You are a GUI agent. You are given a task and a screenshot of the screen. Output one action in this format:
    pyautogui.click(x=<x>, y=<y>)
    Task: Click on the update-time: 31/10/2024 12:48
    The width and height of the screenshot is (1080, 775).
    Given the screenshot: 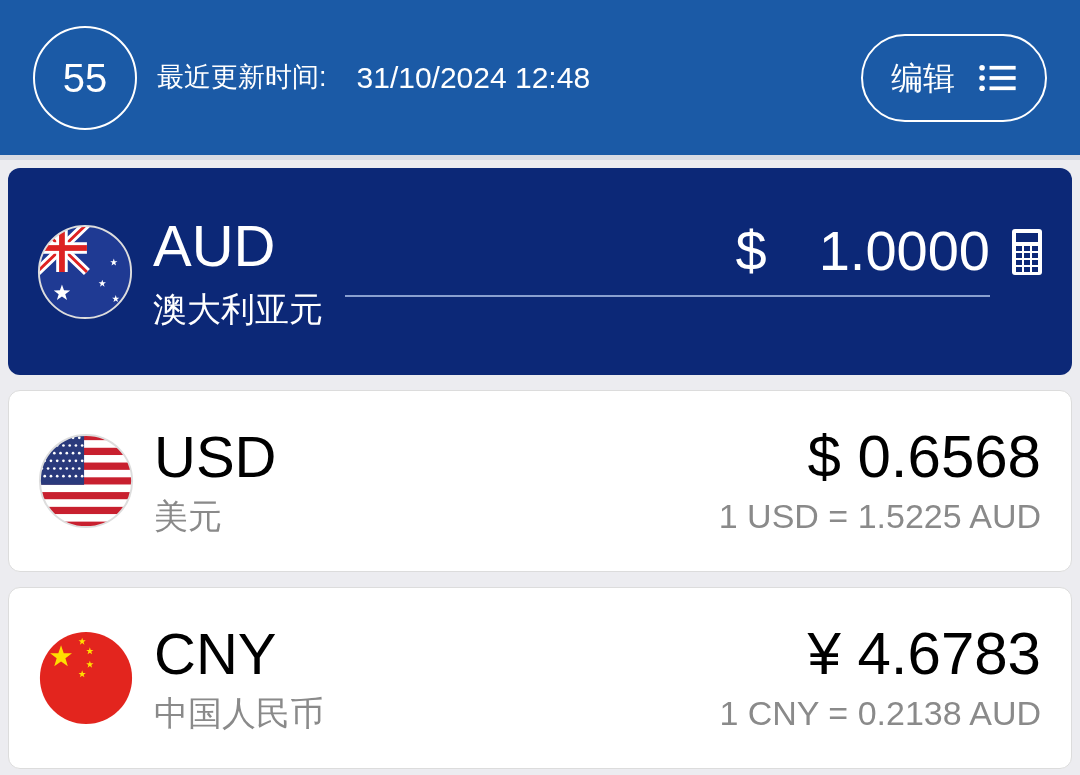 What is the action you would take?
    pyautogui.click(x=473, y=78)
    